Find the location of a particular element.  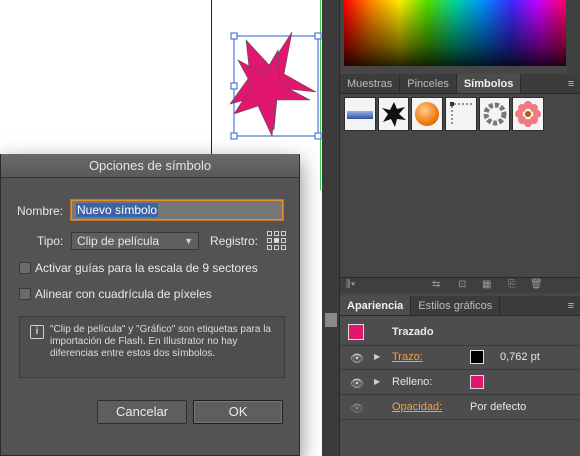

symbol-type-select: Clip de película ▼ is located at coordinates (135, 241).